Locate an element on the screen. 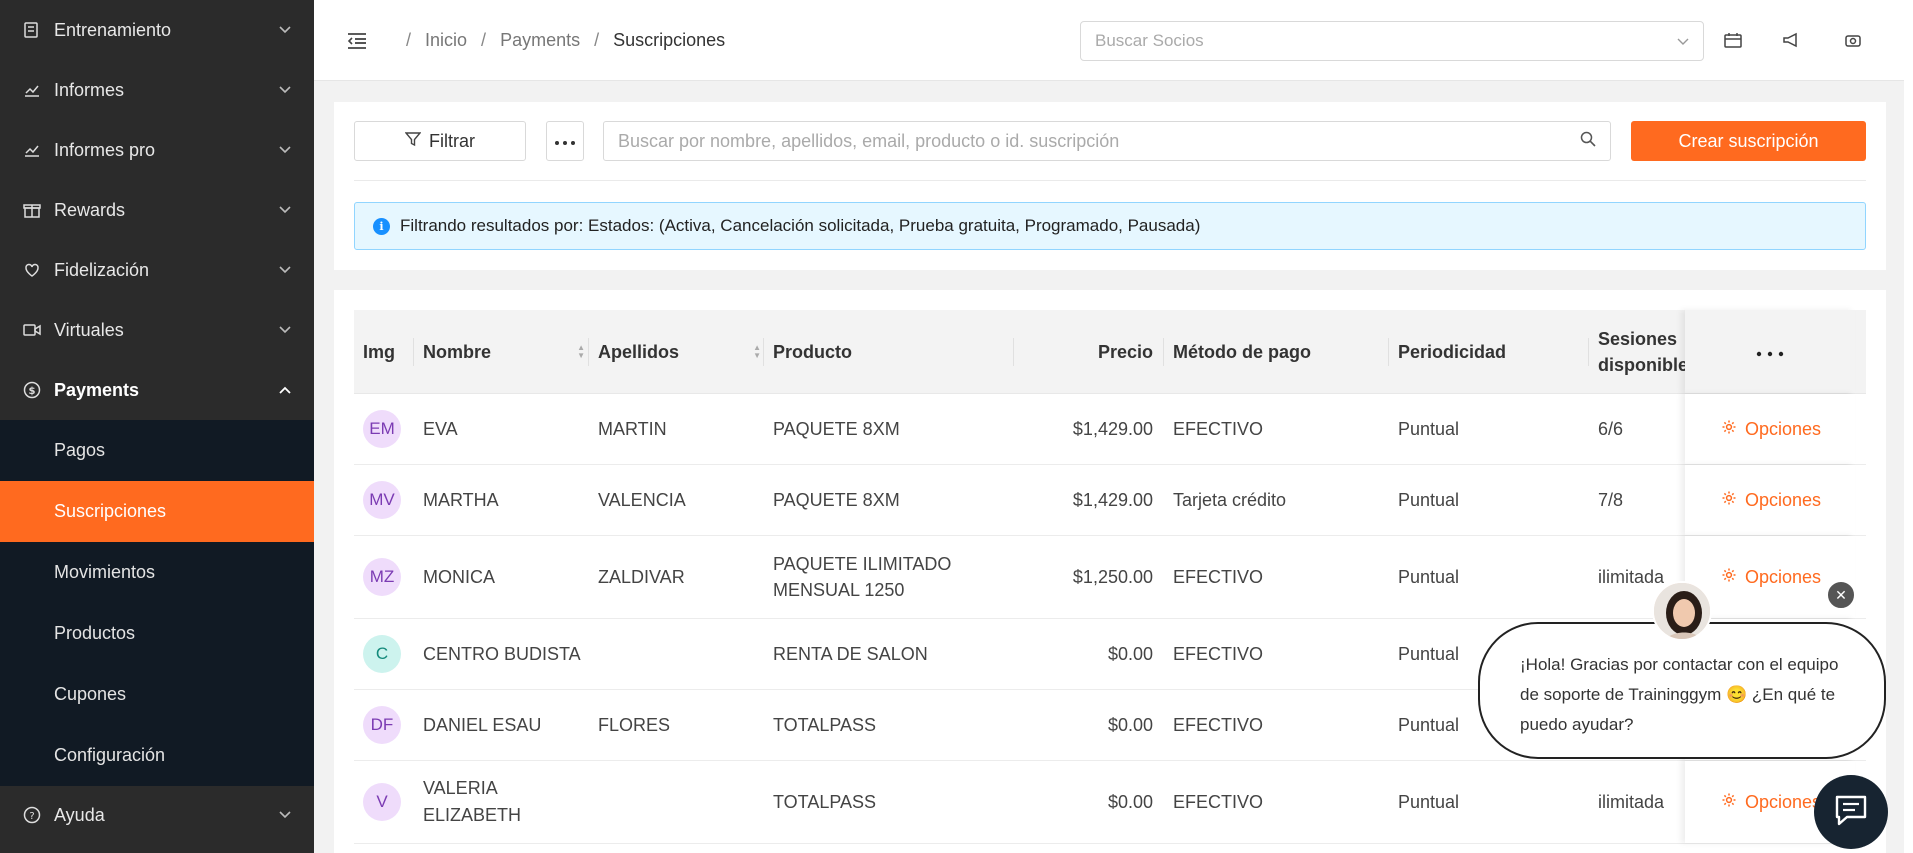  megaphone-icon is located at coordinates (1791, 40).